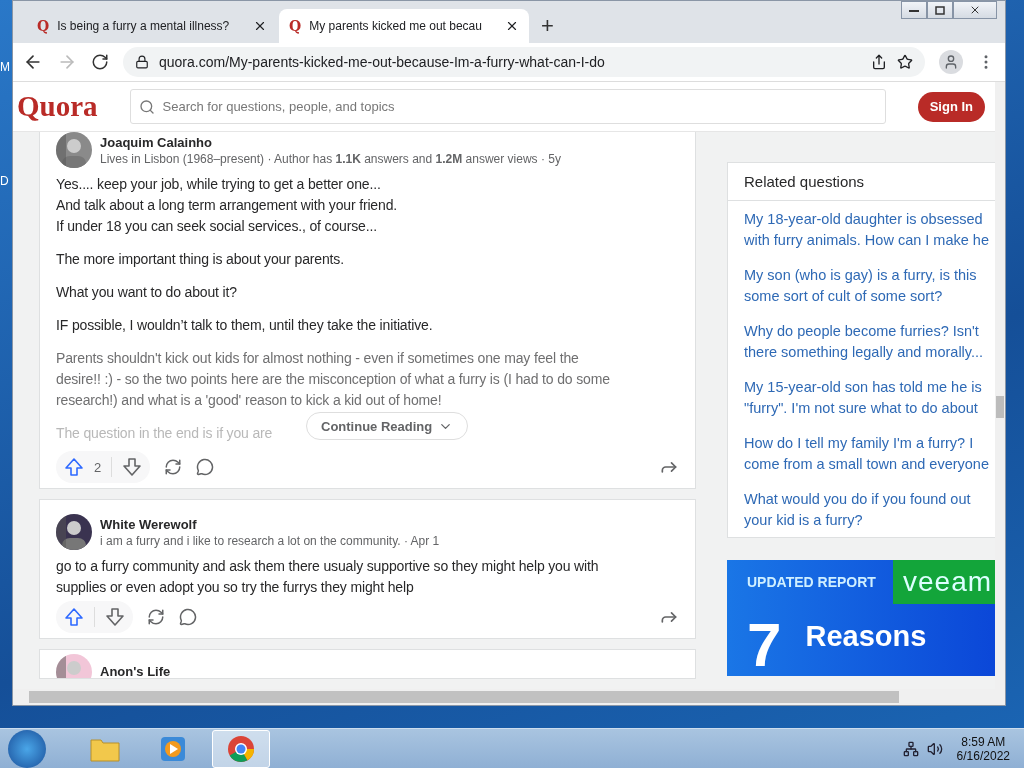 The width and height of the screenshot is (1024, 768). What do you see at coordinates (226, 205) in the screenshot?
I see `answer-text: And talk about a long term arrangement with your friend.` at bounding box center [226, 205].